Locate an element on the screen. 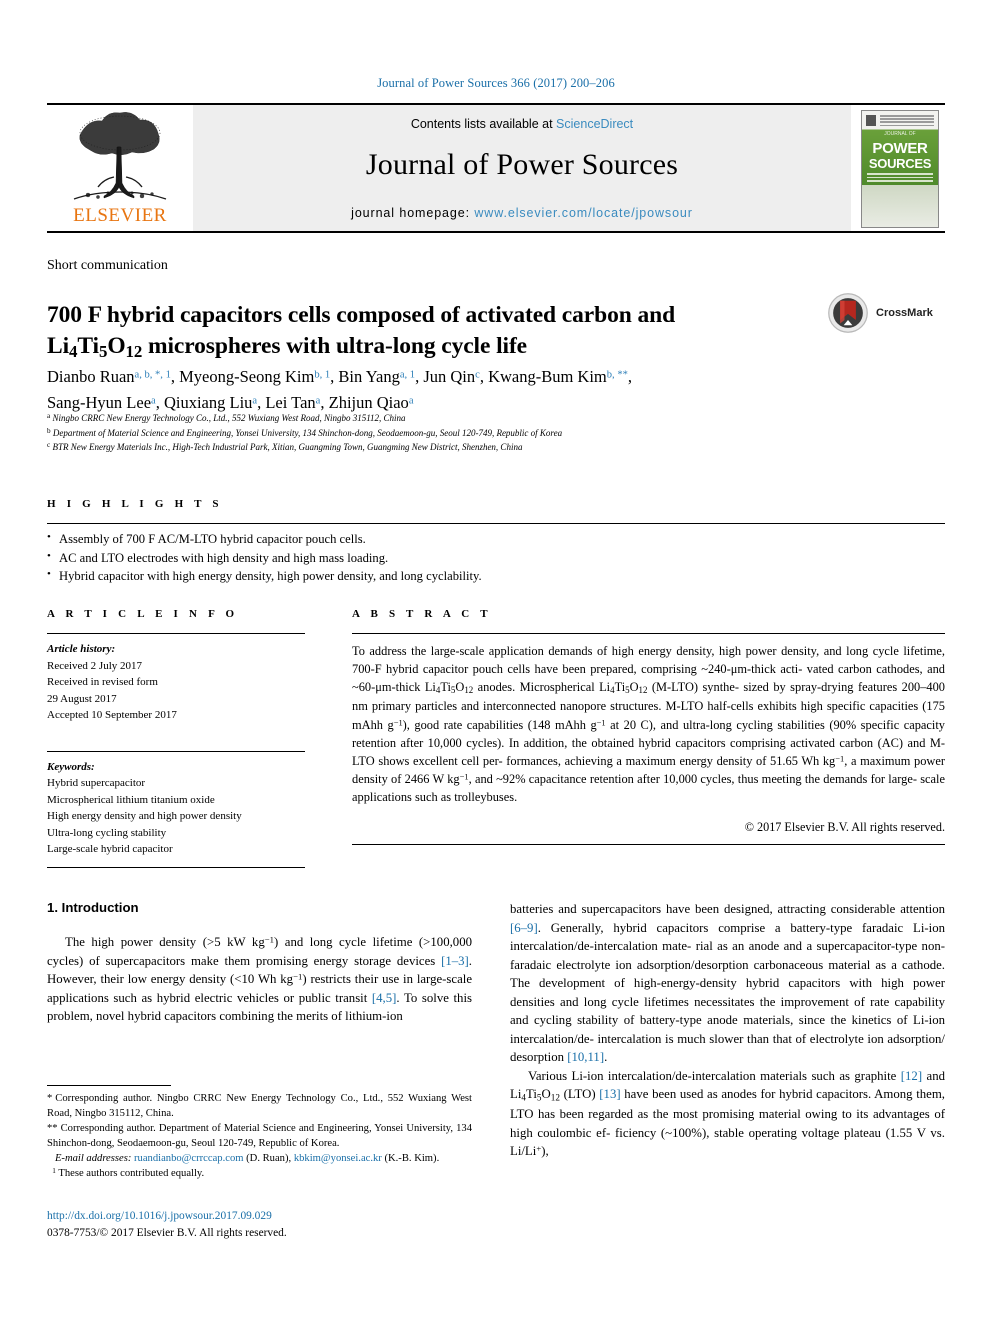 The height and width of the screenshot is (1323, 992). keywords-bottom-divider is located at coordinates (176, 867).